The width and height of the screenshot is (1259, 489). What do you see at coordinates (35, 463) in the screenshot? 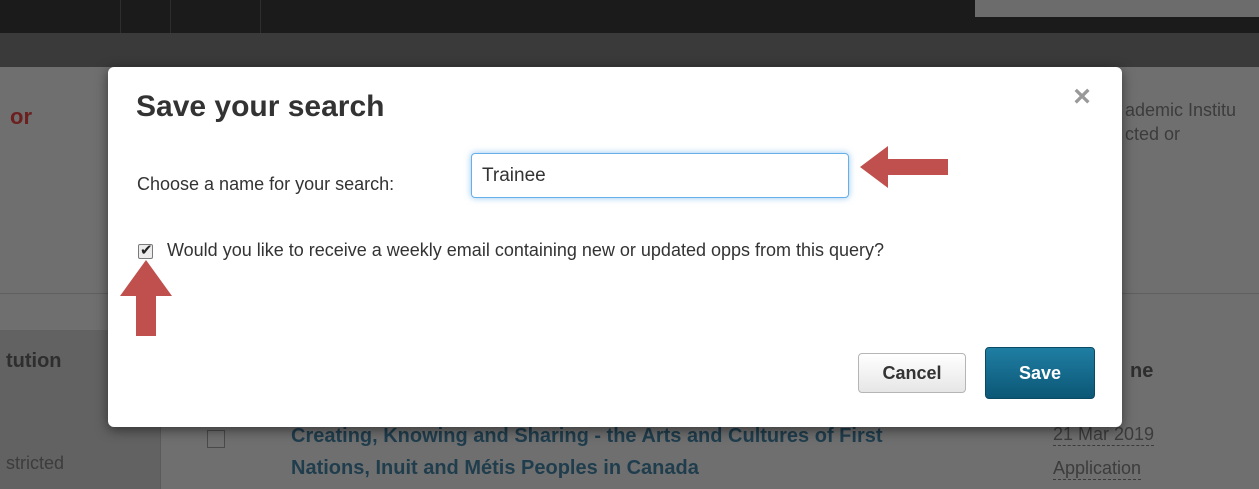
I see `sidebar-text: stricted` at bounding box center [35, 463].